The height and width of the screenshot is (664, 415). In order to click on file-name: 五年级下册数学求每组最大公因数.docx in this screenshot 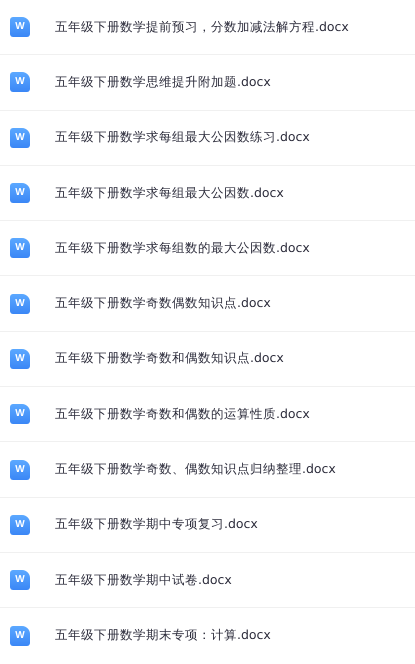, I will do `click(169, 193)`.